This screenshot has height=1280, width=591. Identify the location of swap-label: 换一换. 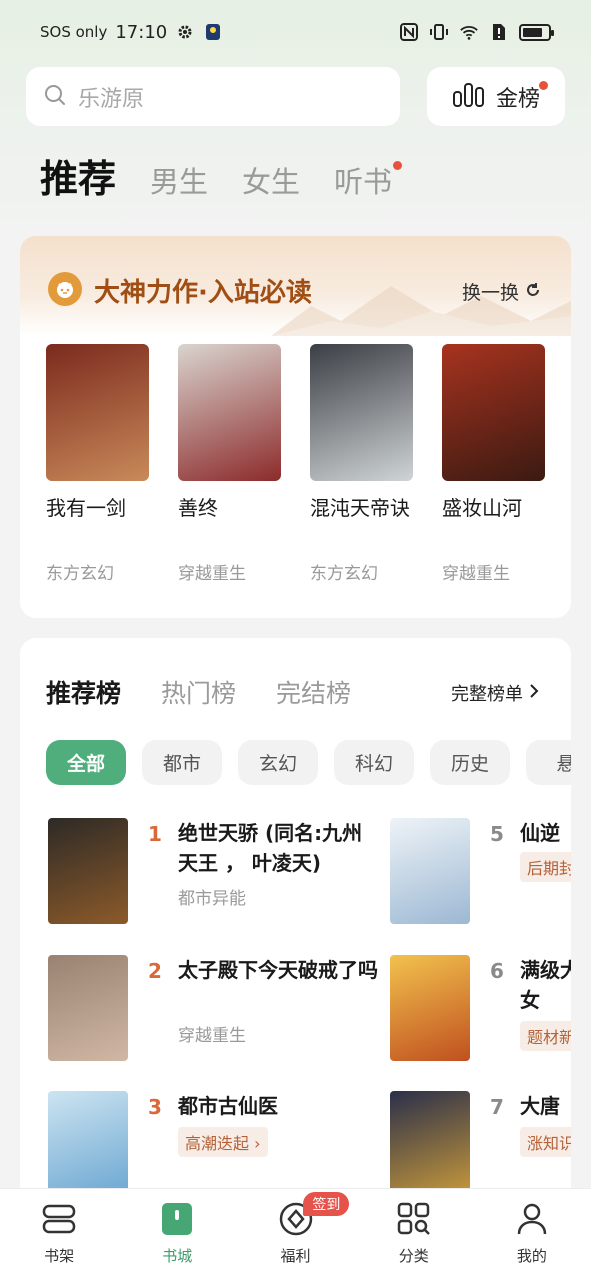
(490, 293).